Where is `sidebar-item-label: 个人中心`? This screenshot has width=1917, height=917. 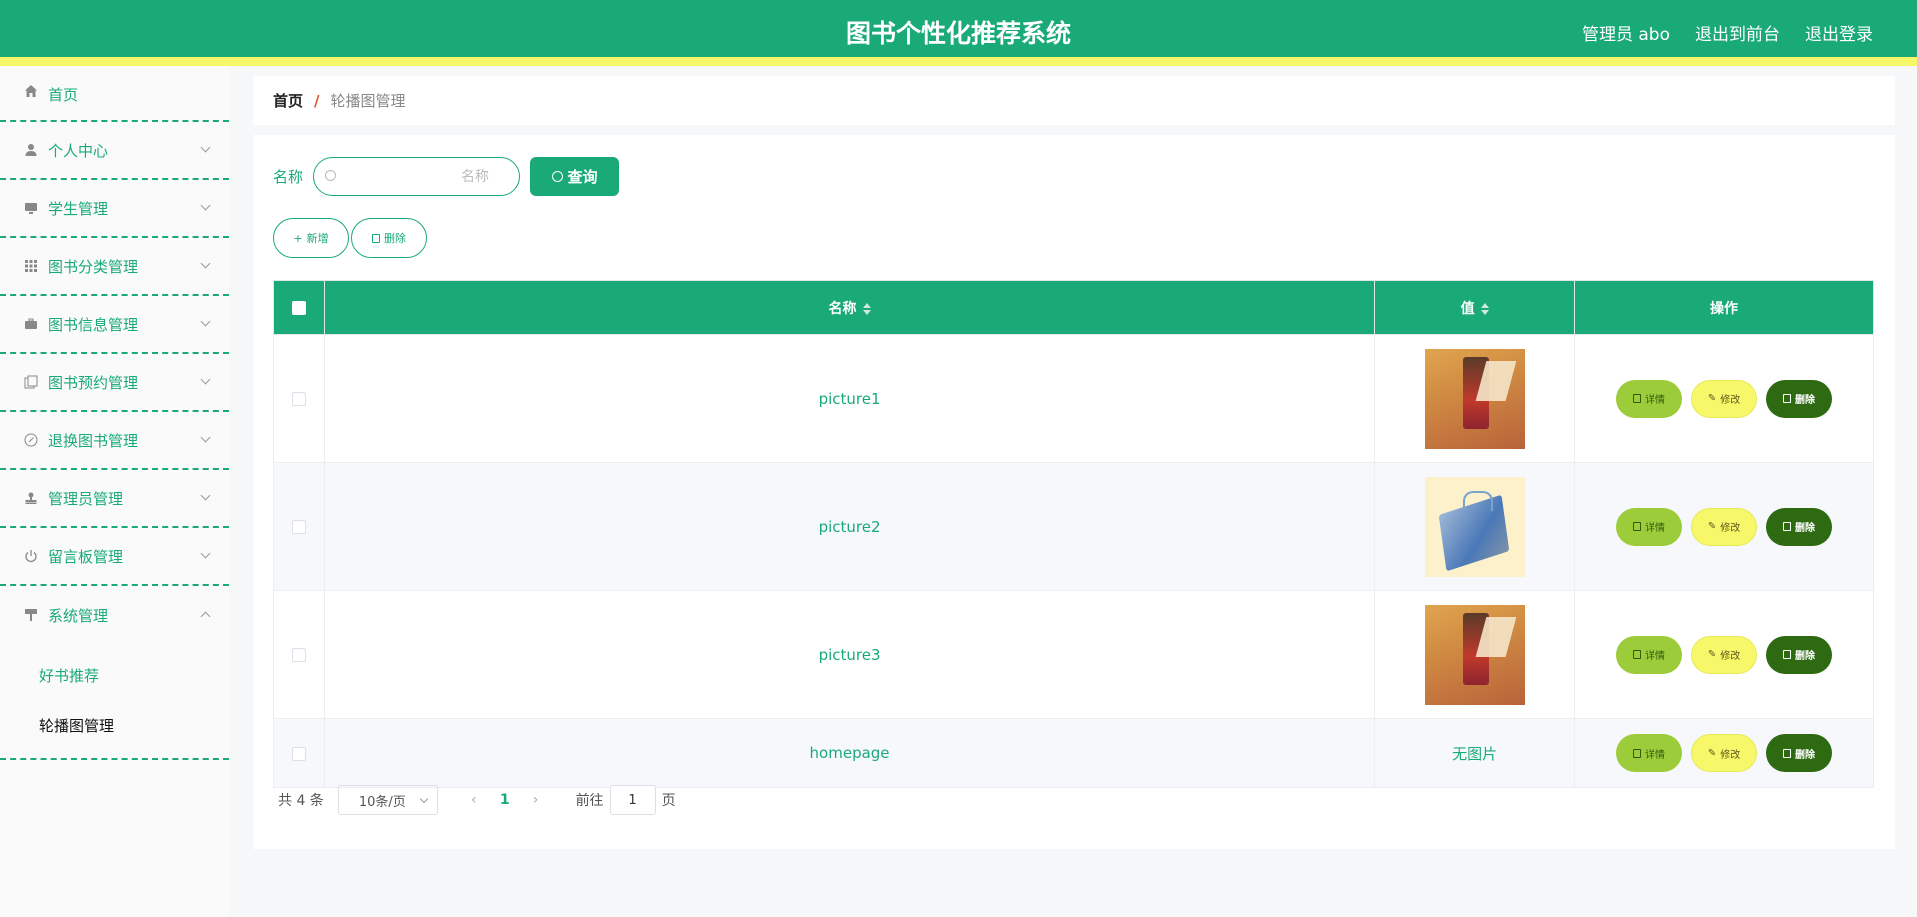 sidebar-item-label: 个人中心 is located at coordinates (78, 150).